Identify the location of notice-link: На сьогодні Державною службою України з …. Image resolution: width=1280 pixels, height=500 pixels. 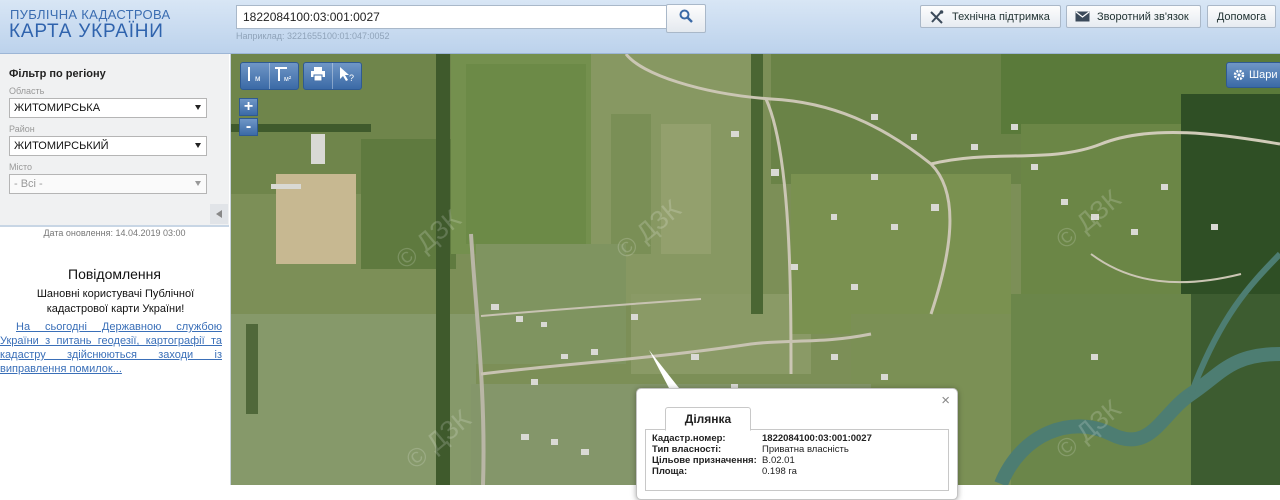
(111, 348).